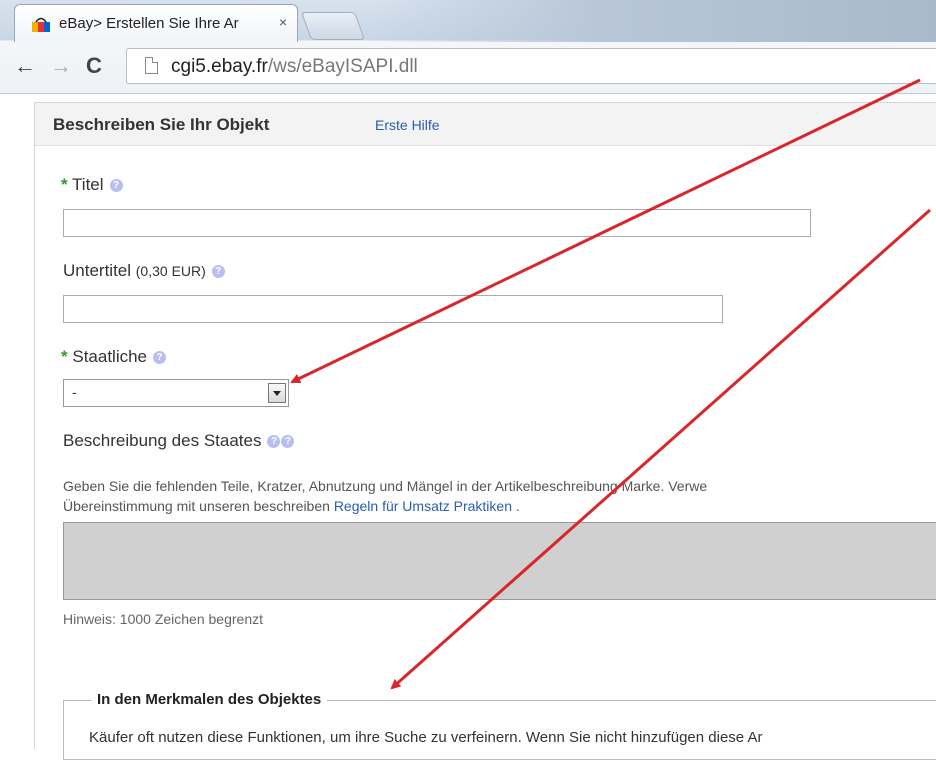  I want to click on condition-select: -, so click(176, 393).